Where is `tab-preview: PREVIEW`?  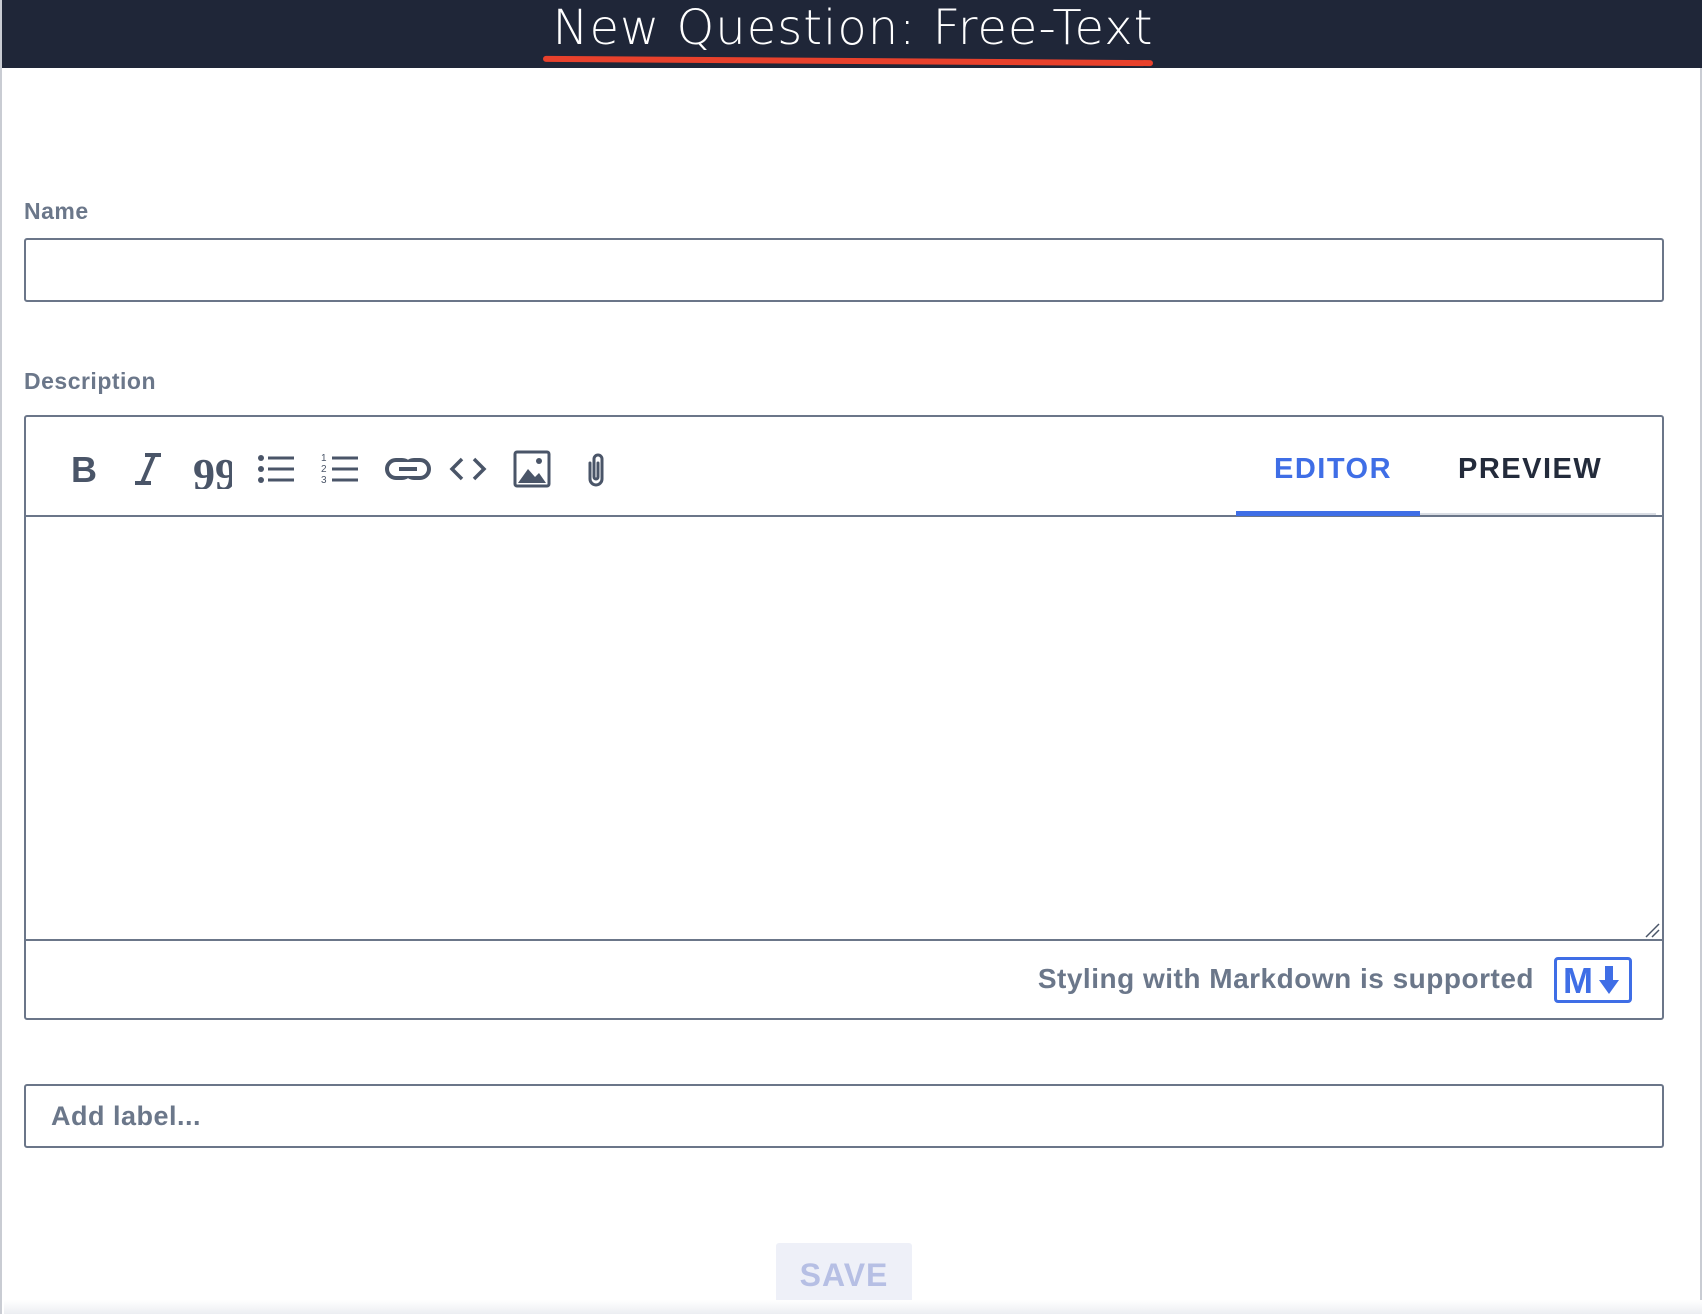
tab-preview: PREVIEW is located at coordinates (1530, 469).